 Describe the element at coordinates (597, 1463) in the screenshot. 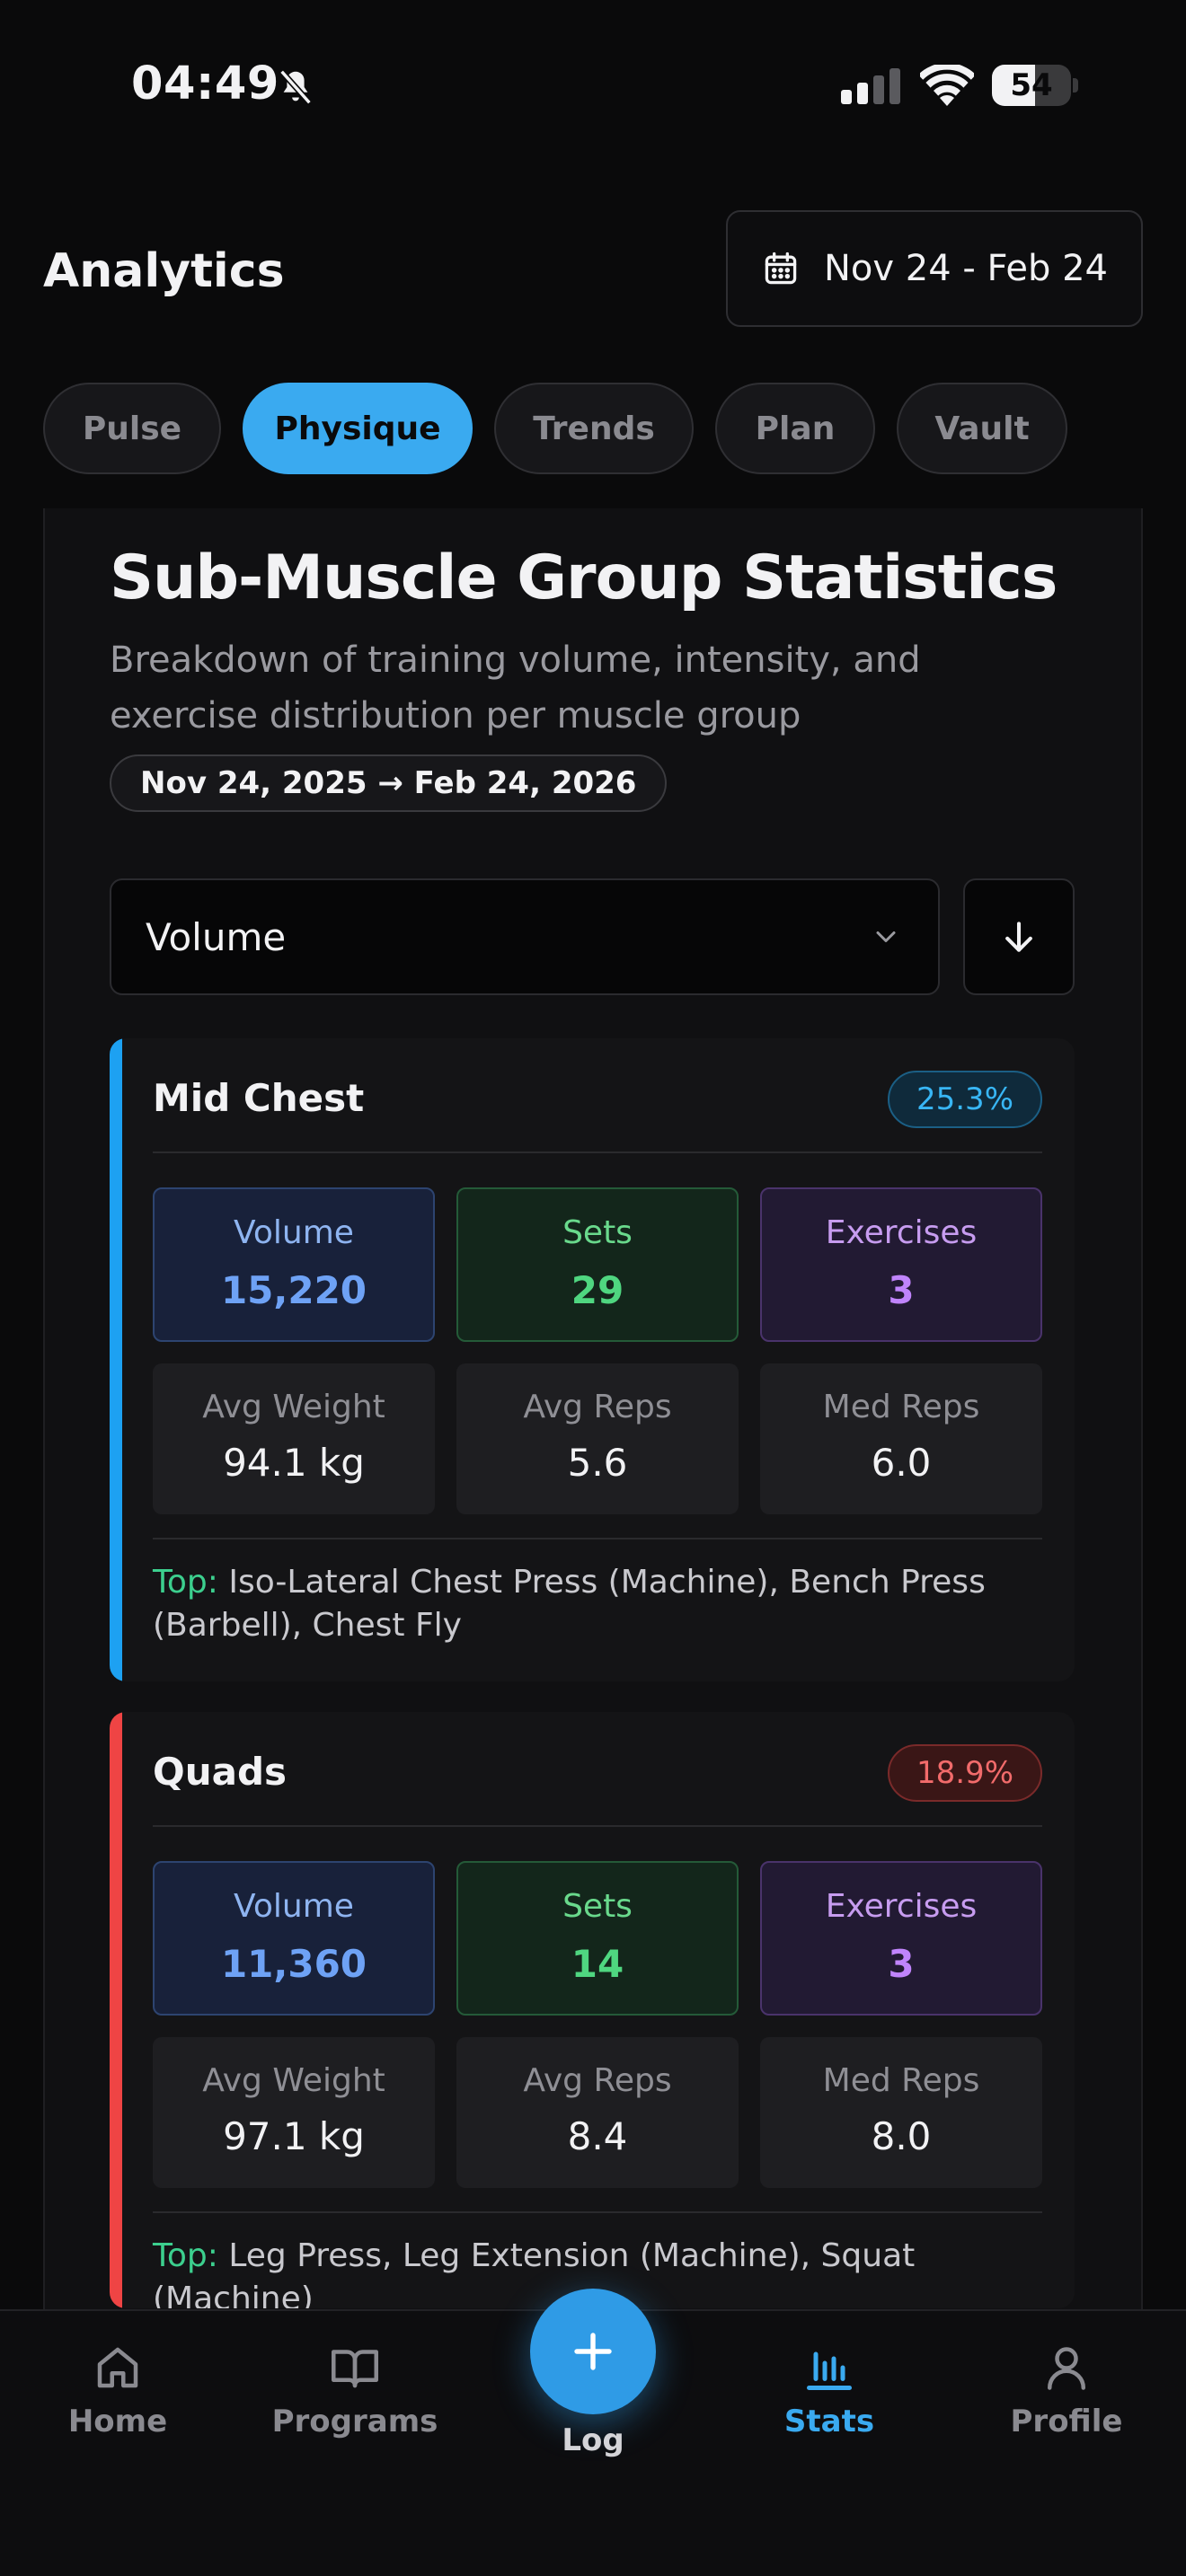

I see `avg-reps-value: 5.6` at that location.